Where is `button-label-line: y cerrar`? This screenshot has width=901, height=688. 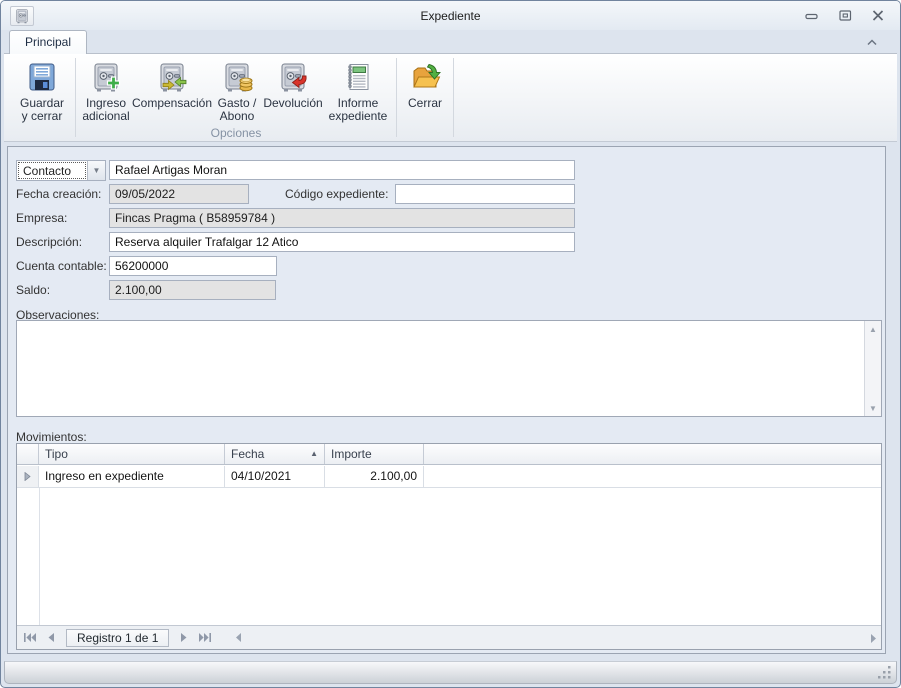
button-label-line: y cerrar is located at coordinates (42, 116).